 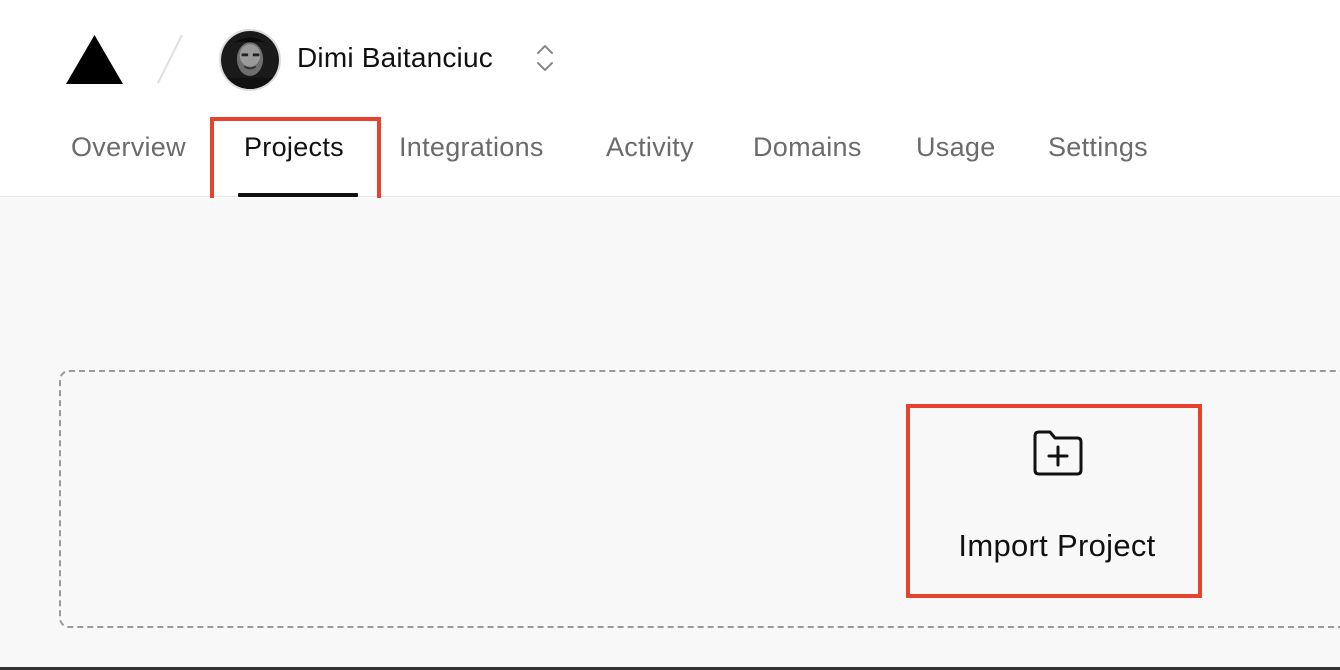 What do you see at coordinates (1098, 147) in the screenshot?
I see `tab-settings: Settings` at bounding box center [1098, 147].